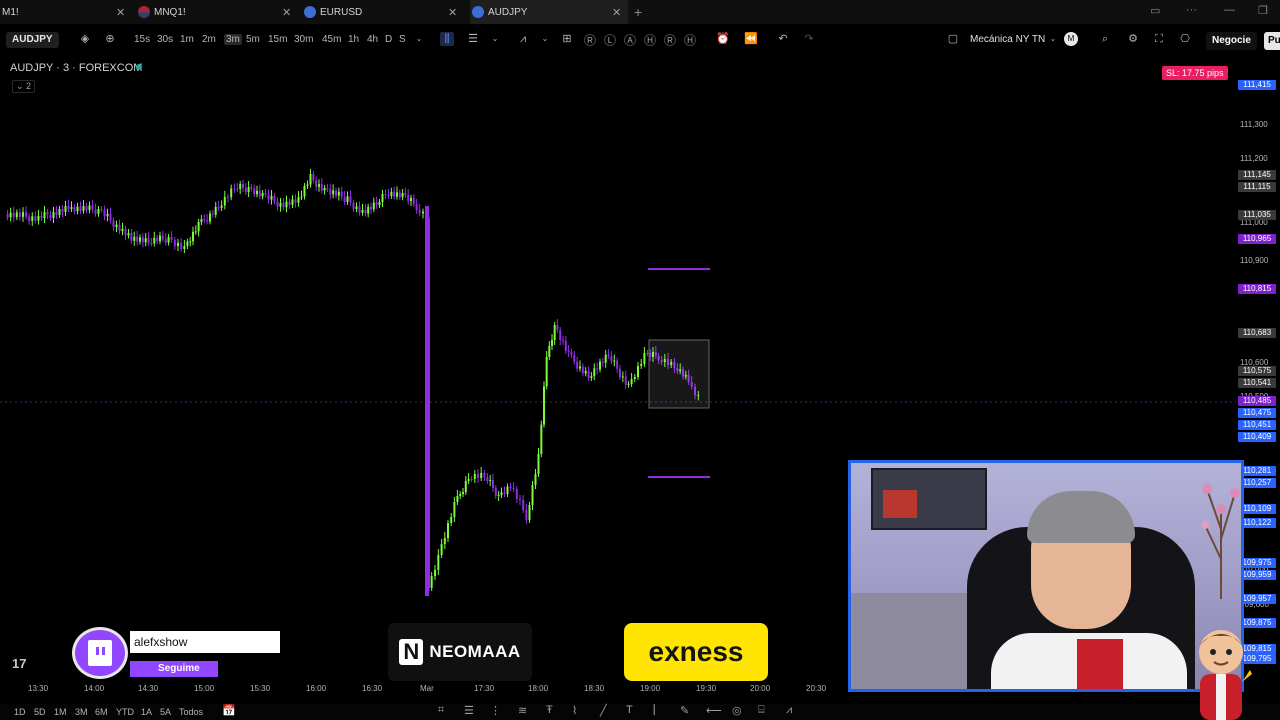 This screenshot has height=720, width=1280. Describe the element at coordinates (303, 39) in the screenshot. I see `interval-30m: 30m` at that location.